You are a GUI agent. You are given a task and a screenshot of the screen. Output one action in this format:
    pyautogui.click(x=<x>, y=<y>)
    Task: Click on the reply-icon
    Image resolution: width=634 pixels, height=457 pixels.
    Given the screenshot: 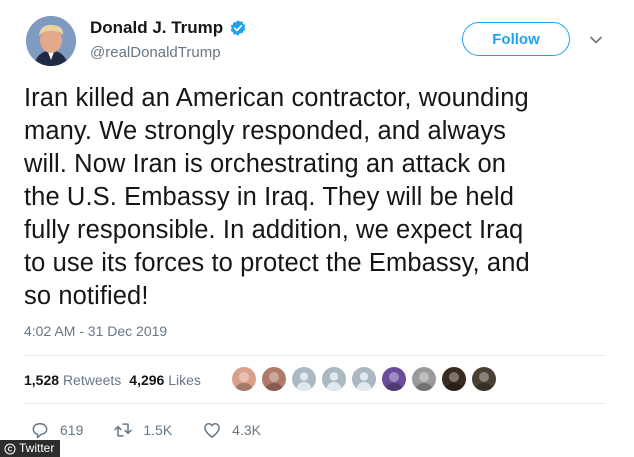 What is the action you would take?
    pyautogui.click(x=40, y=431)
    